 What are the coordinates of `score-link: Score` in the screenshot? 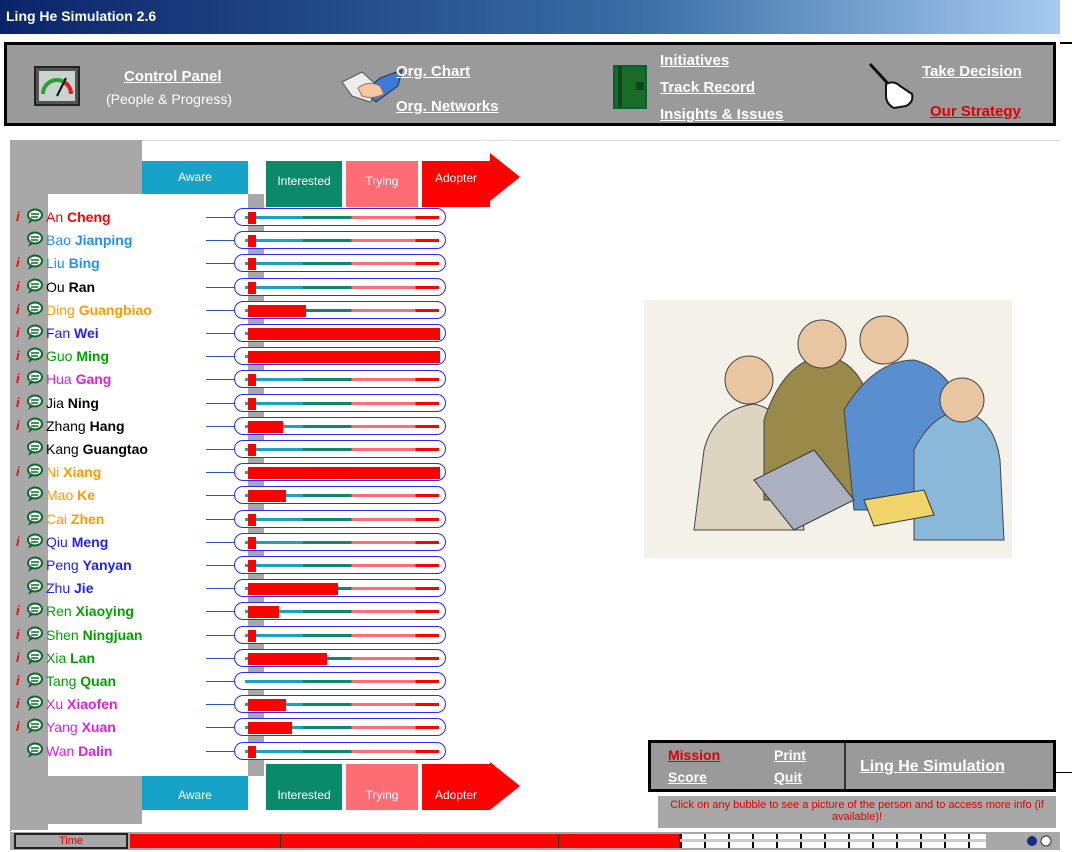 It's located at (687, 777).